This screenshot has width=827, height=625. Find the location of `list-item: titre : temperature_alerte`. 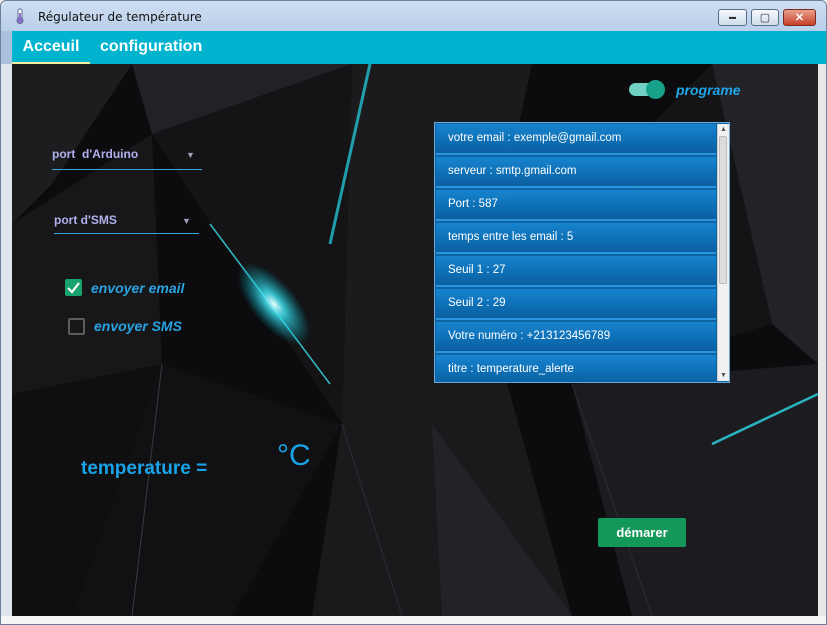

list-item: titre : temperature_alerte is located at coordinates (576, 368).